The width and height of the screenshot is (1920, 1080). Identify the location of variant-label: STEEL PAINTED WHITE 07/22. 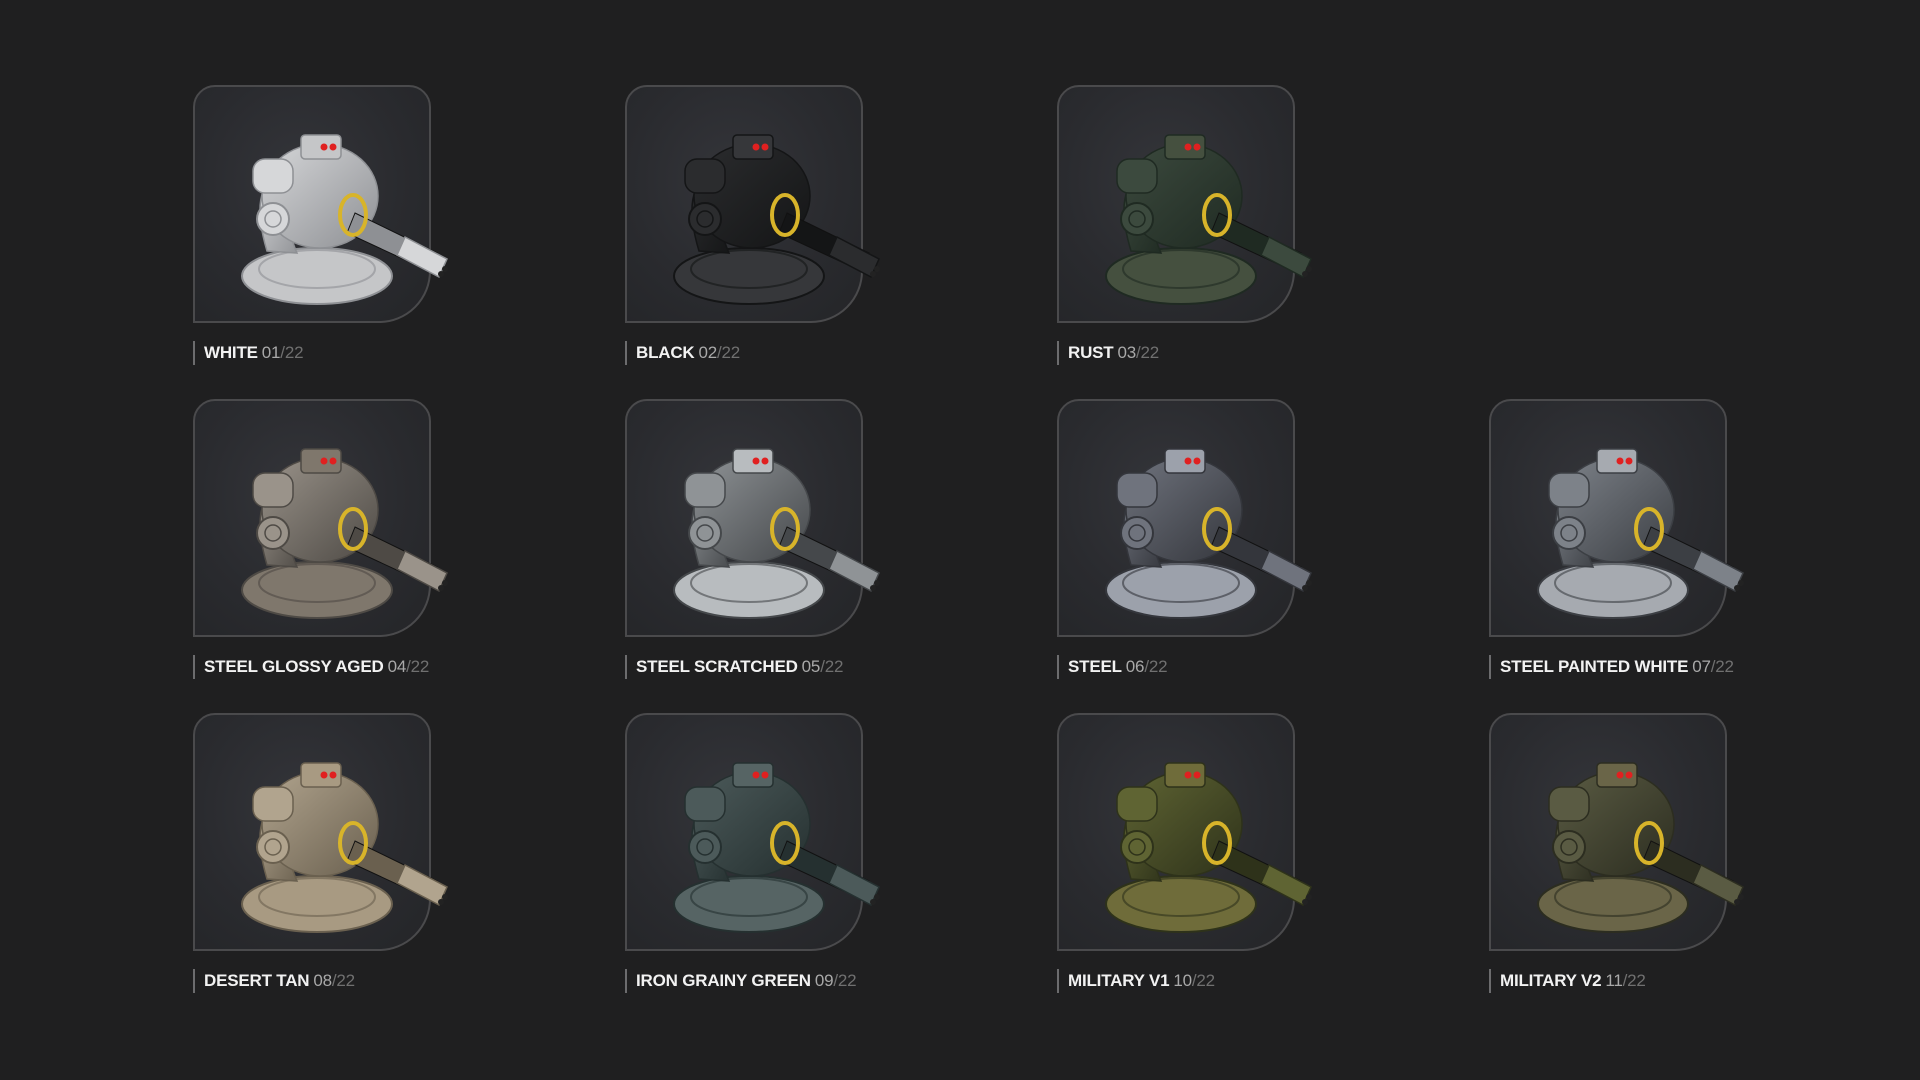
(1611, 667).